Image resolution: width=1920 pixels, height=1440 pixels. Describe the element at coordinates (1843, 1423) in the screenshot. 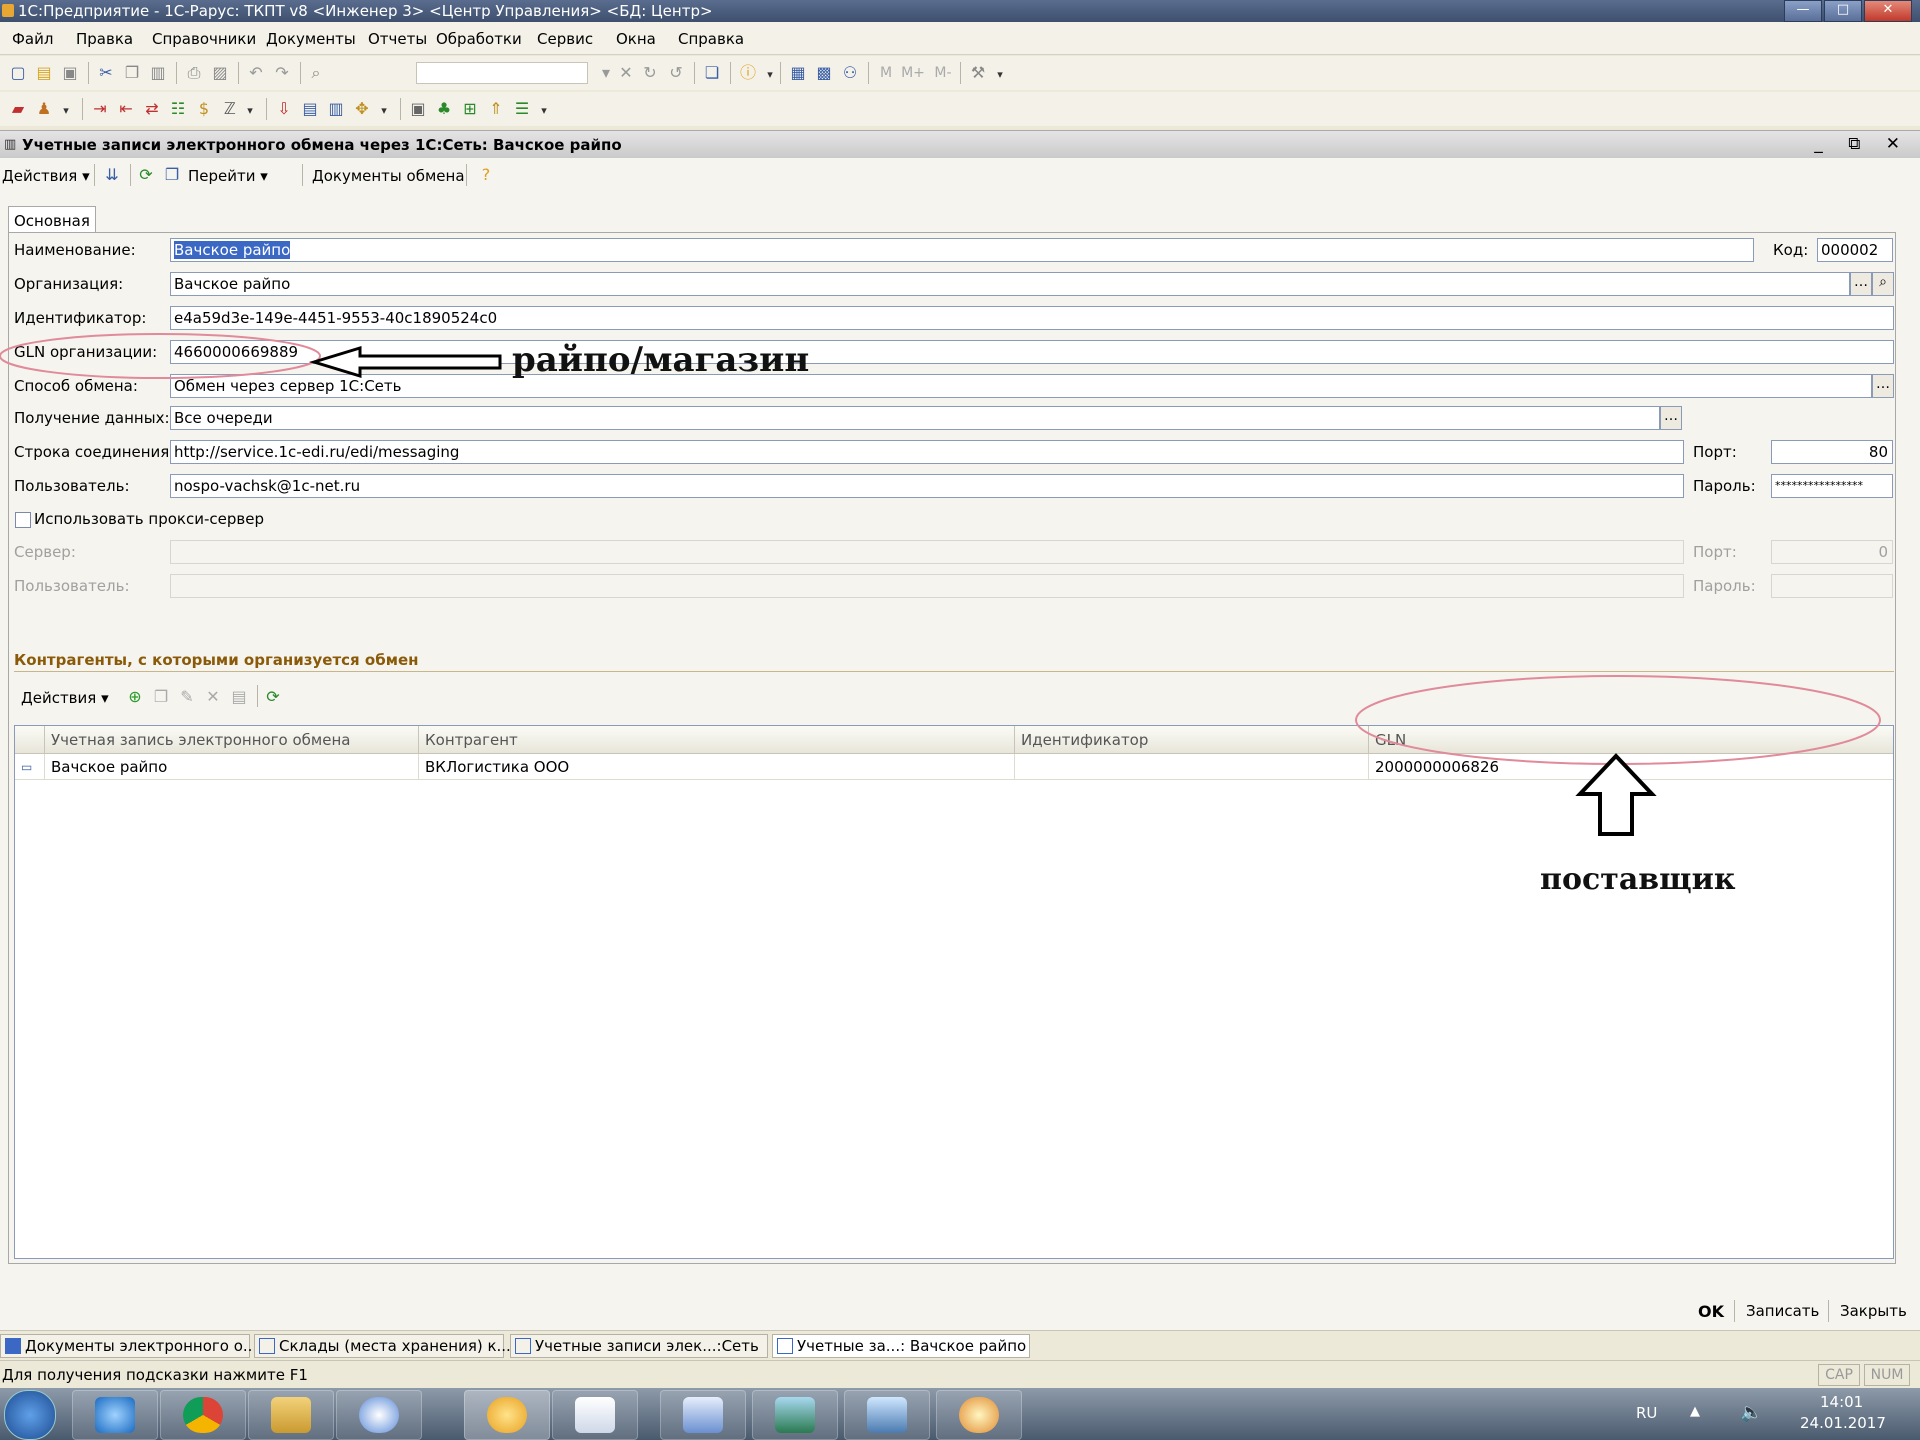

I see `clock-date: 24.01.2017` at that location.